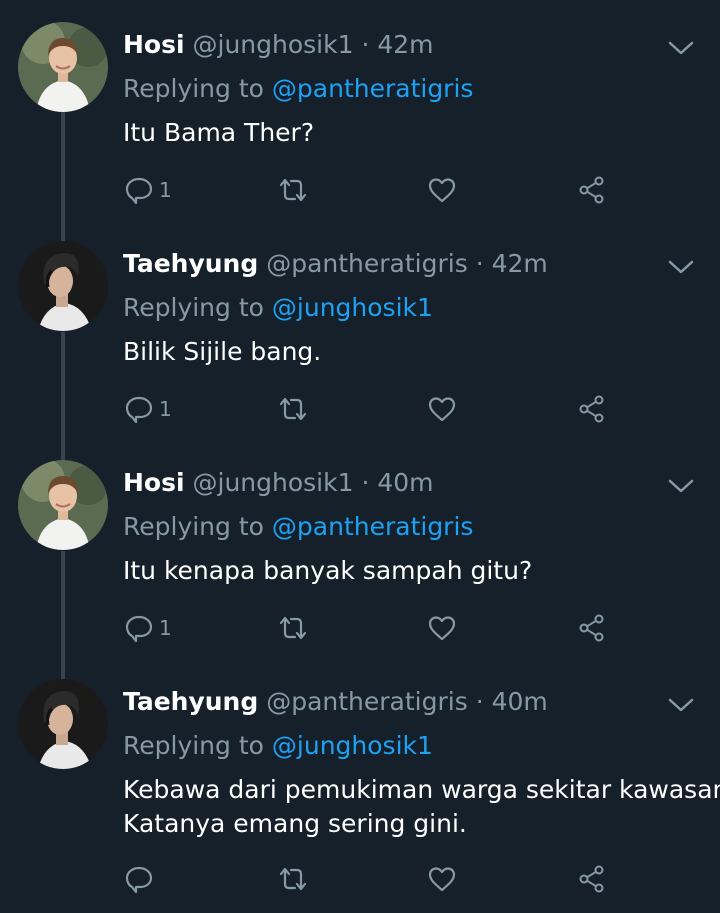  I want to click on tweet-text: Itu Bama Ther?, so click(418, 133).